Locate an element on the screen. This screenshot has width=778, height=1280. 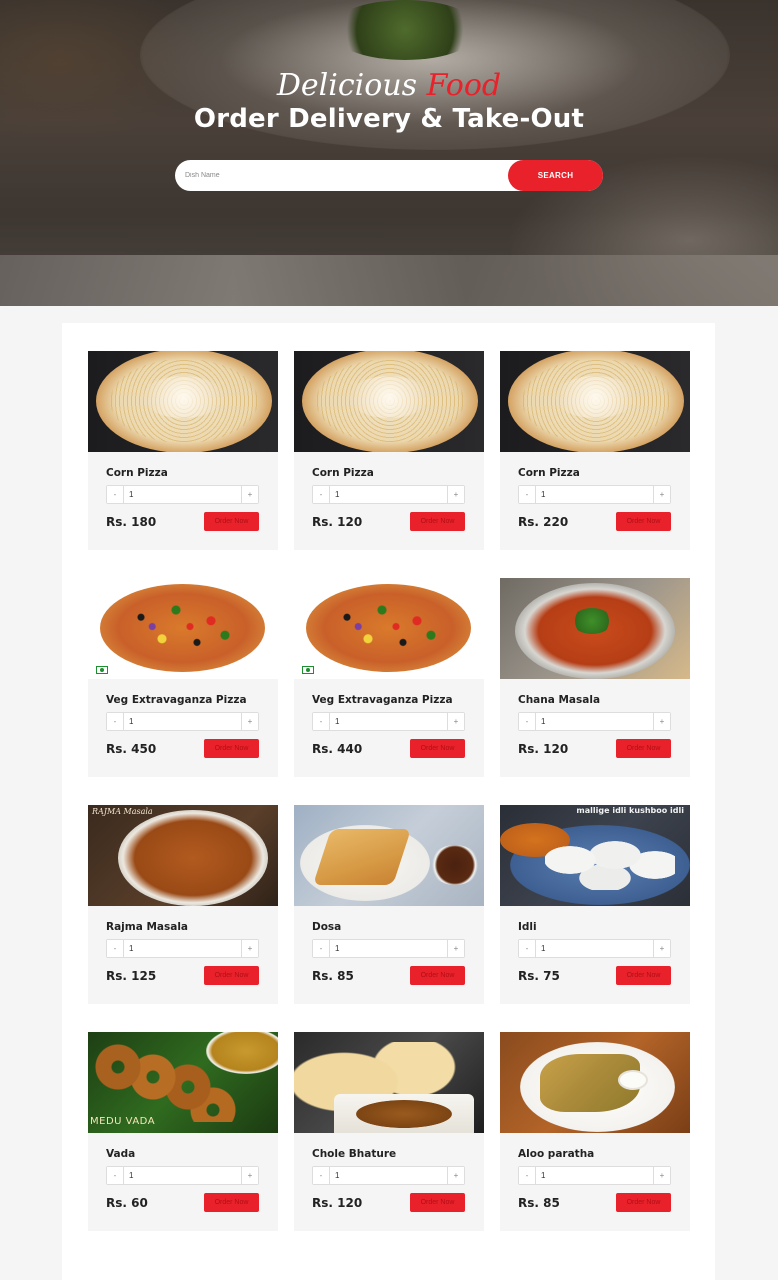
hero-title-accent: Food is located at coordinates (464, 85).